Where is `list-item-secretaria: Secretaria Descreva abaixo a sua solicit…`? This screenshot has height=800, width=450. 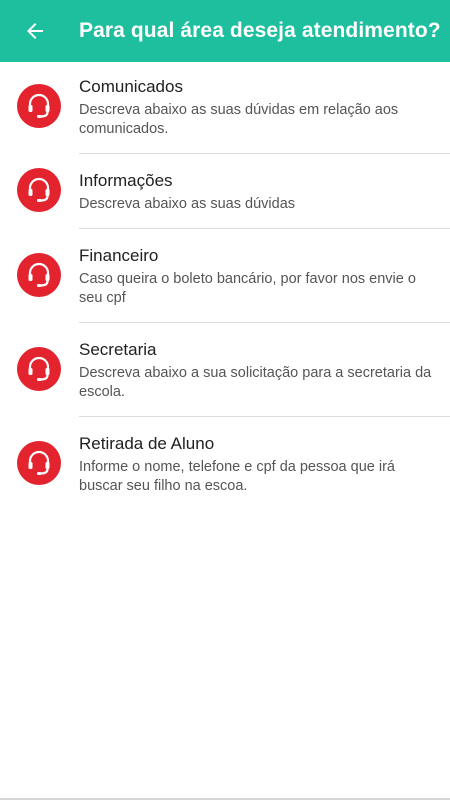
list-item-secretaria: Secretaria Descreva abaixo a sua solicit… is located at coordinates (225, 370).